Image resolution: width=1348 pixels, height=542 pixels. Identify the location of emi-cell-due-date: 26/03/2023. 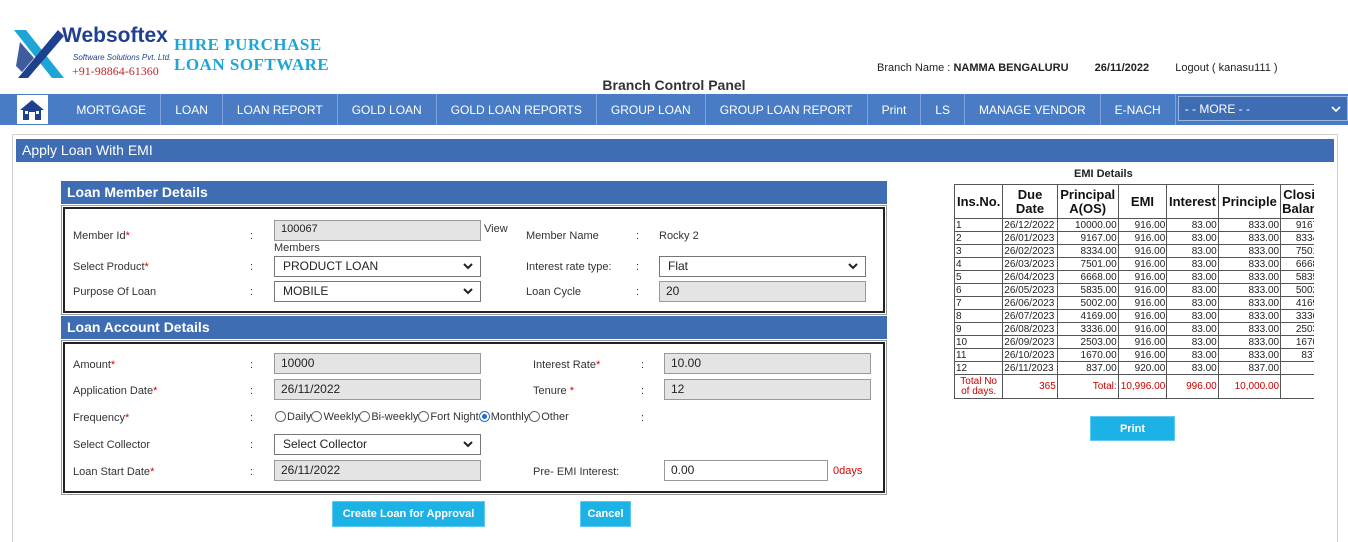
(1030, 264).